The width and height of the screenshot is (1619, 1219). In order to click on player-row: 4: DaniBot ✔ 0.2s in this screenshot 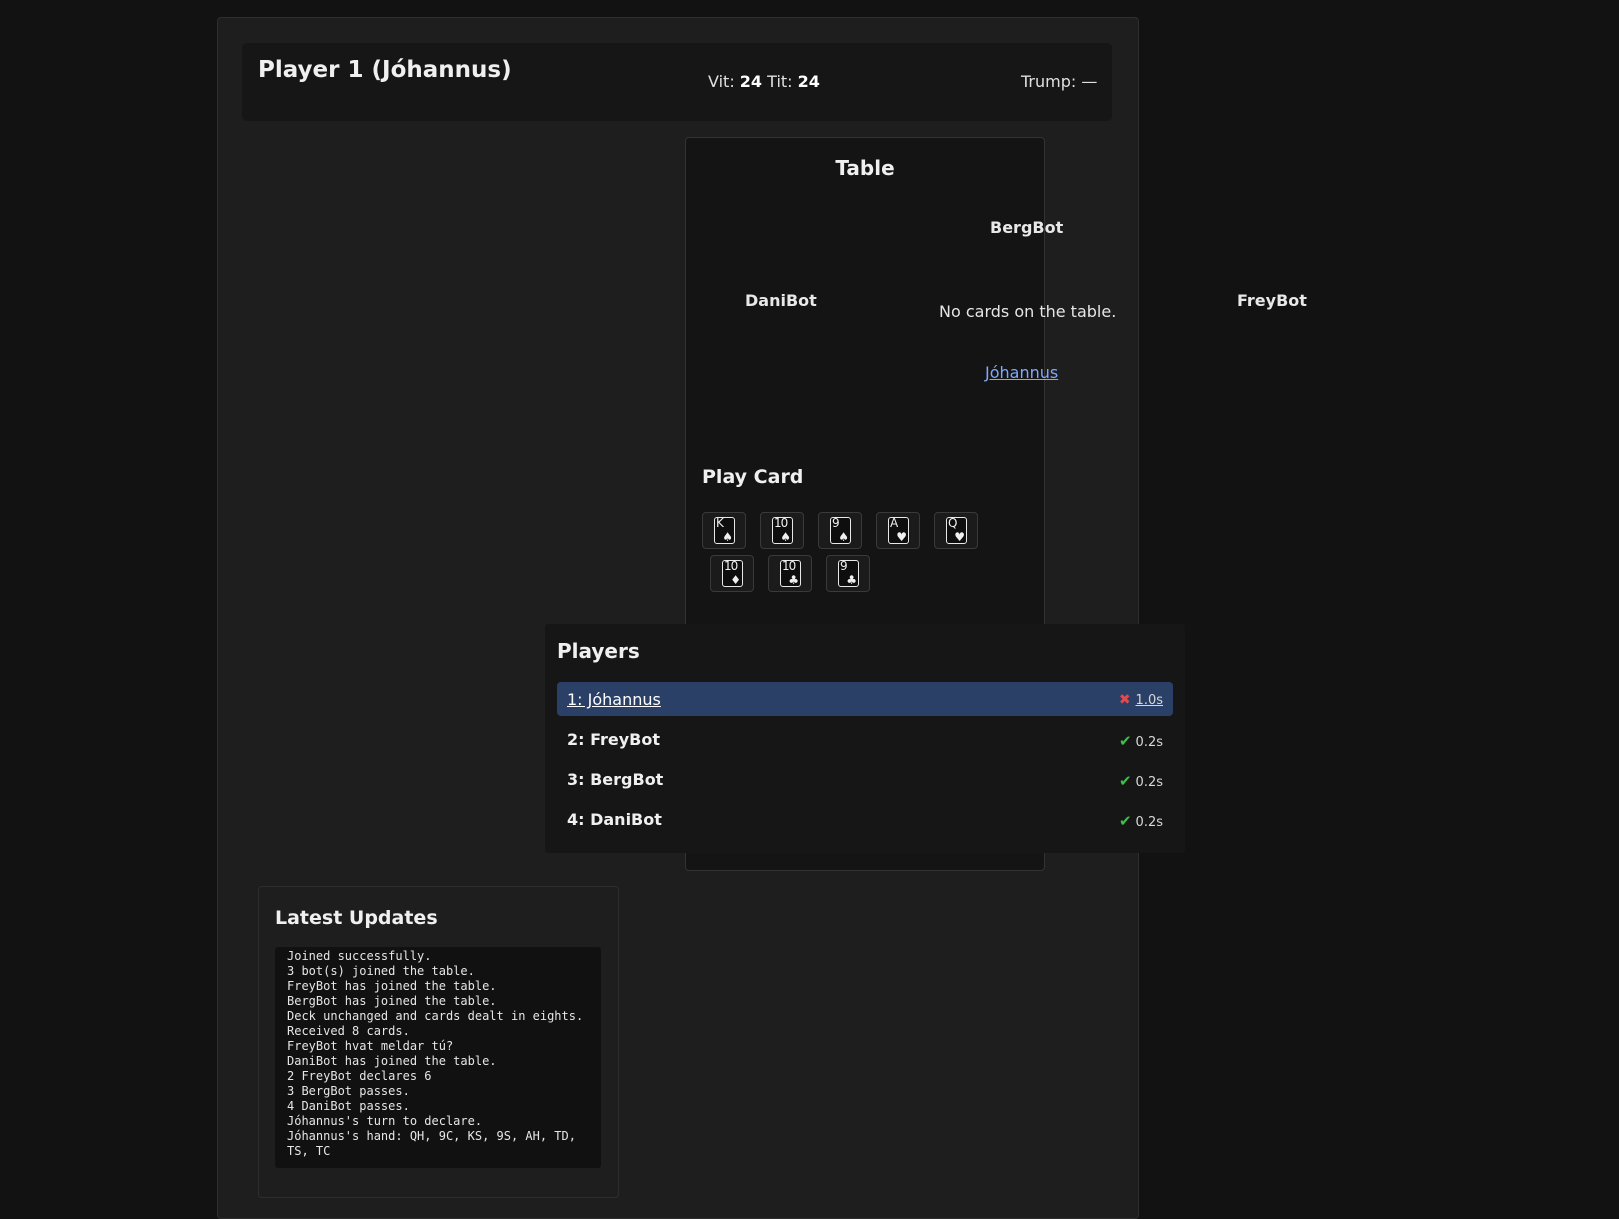, I will do `click(865, 819)`.